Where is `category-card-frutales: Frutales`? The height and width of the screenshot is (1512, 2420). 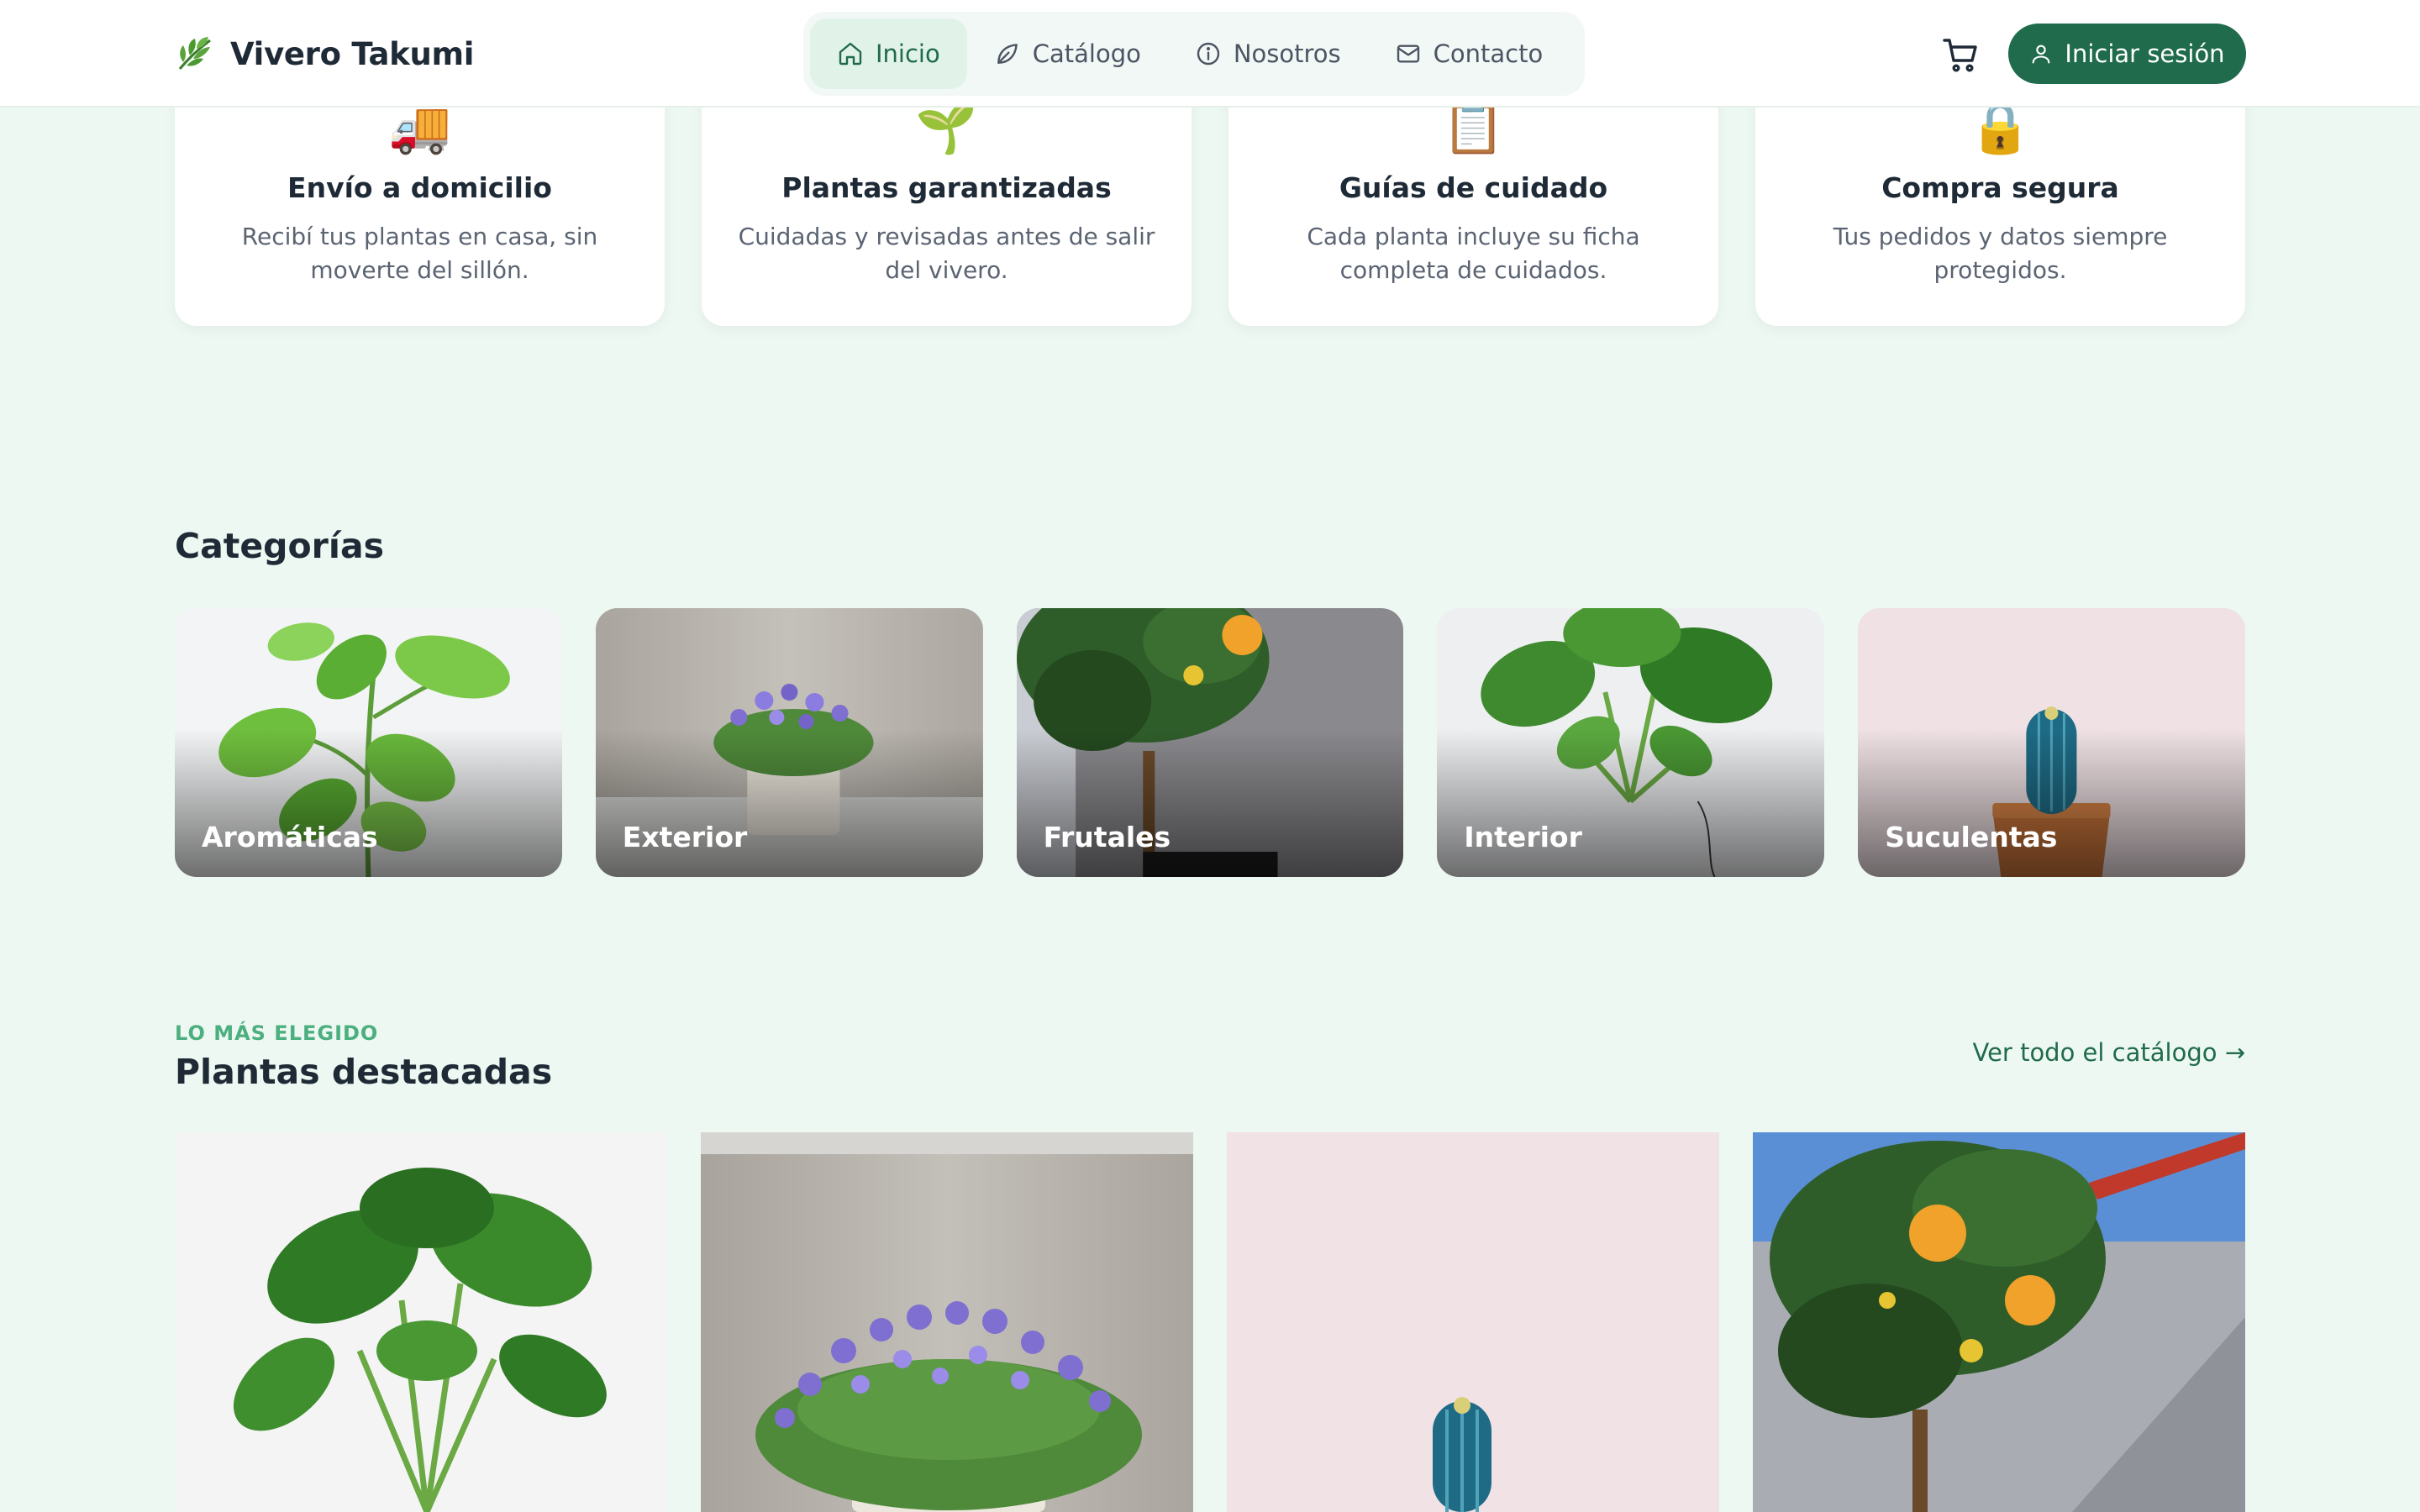 category-card-frutales: Frutales is located at coordinates (1210, 742).